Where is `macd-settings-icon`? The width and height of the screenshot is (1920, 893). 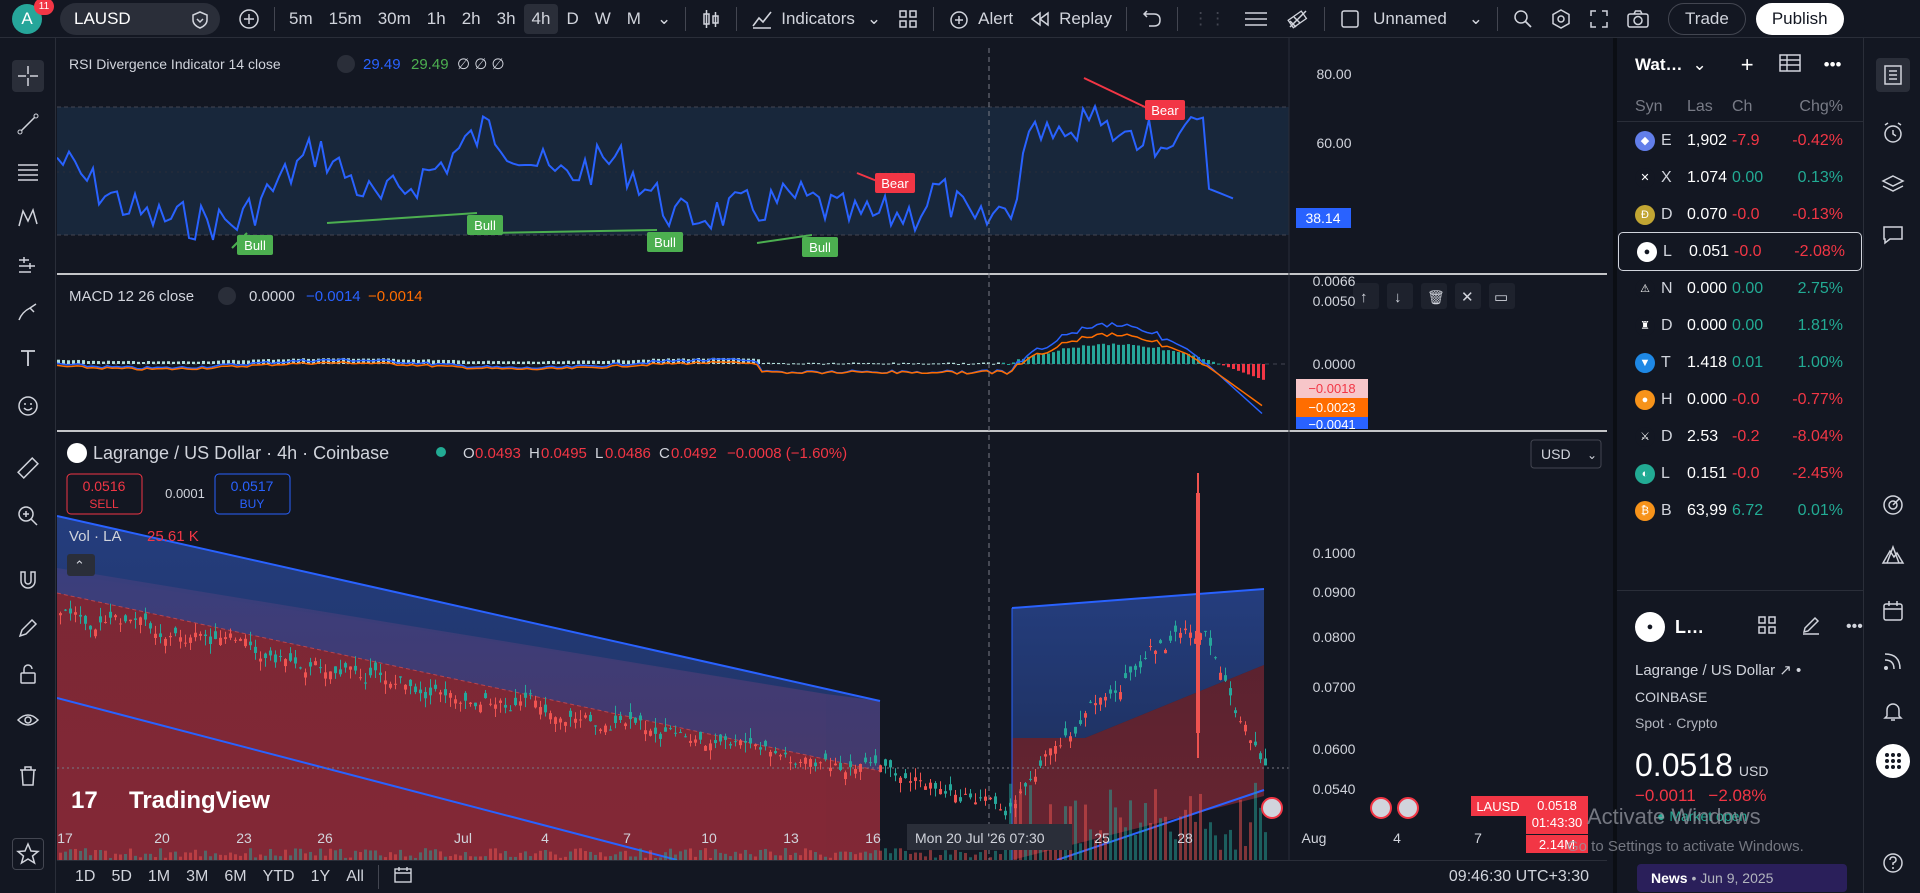
macd-settings-icon is located at coordinates (227, 296).